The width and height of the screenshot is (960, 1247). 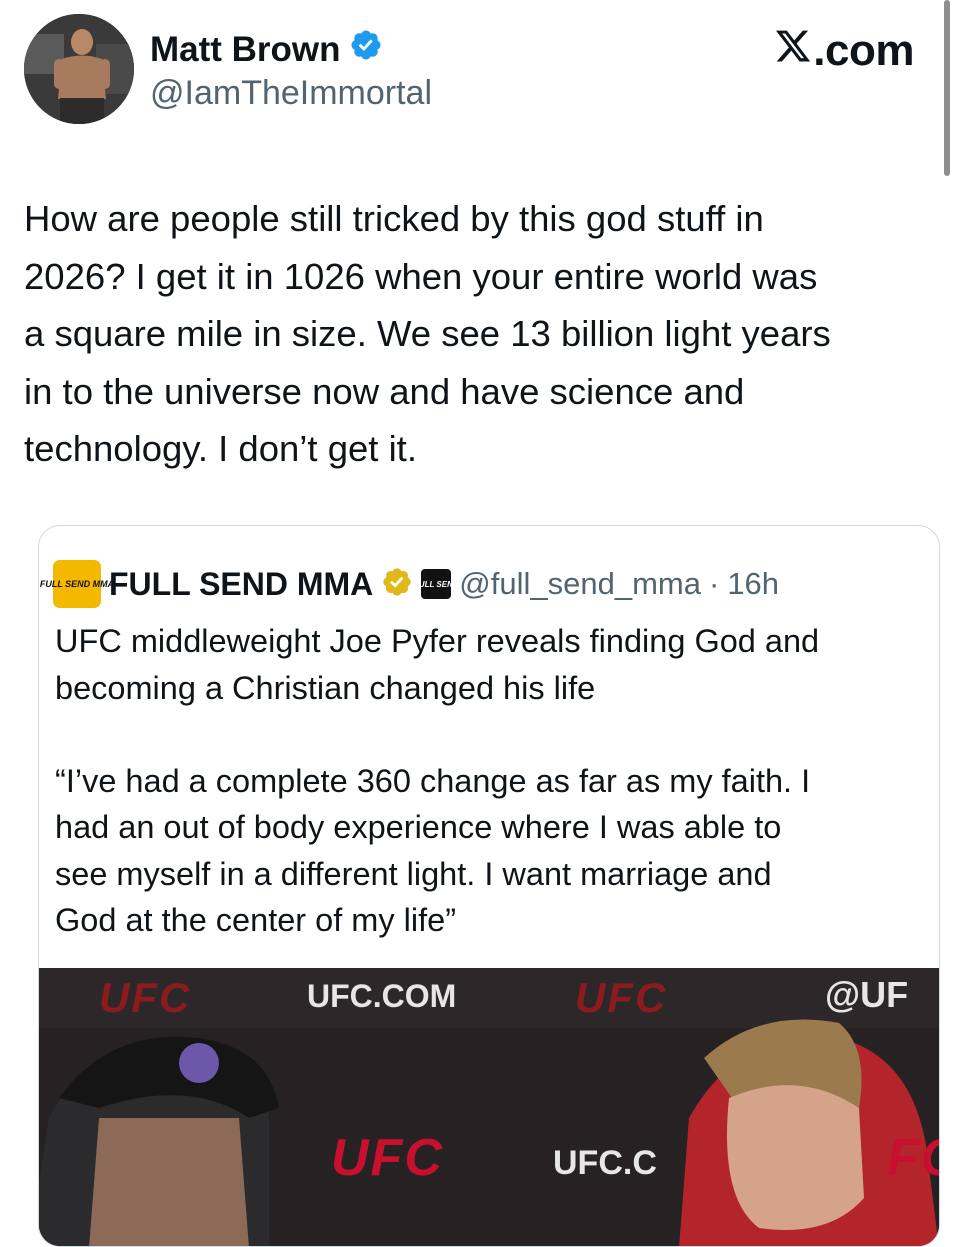 What do you see at coordinates (867, 994) in the screenshot?
I see `backdrop-ufc-handle: @UF` at bounding box center [867, 994].